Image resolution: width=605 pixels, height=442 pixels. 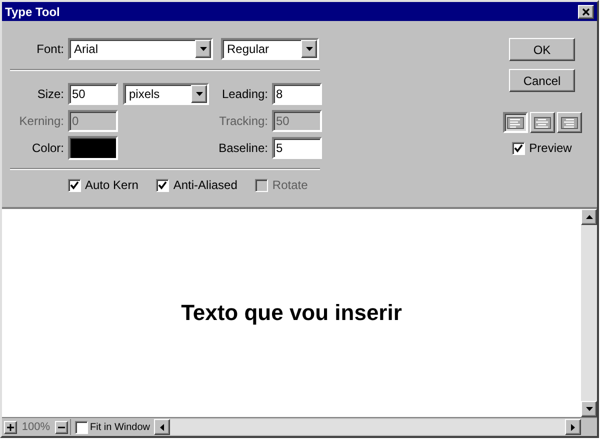 I want to click on align-center-icon, so click(x=542, y=122).